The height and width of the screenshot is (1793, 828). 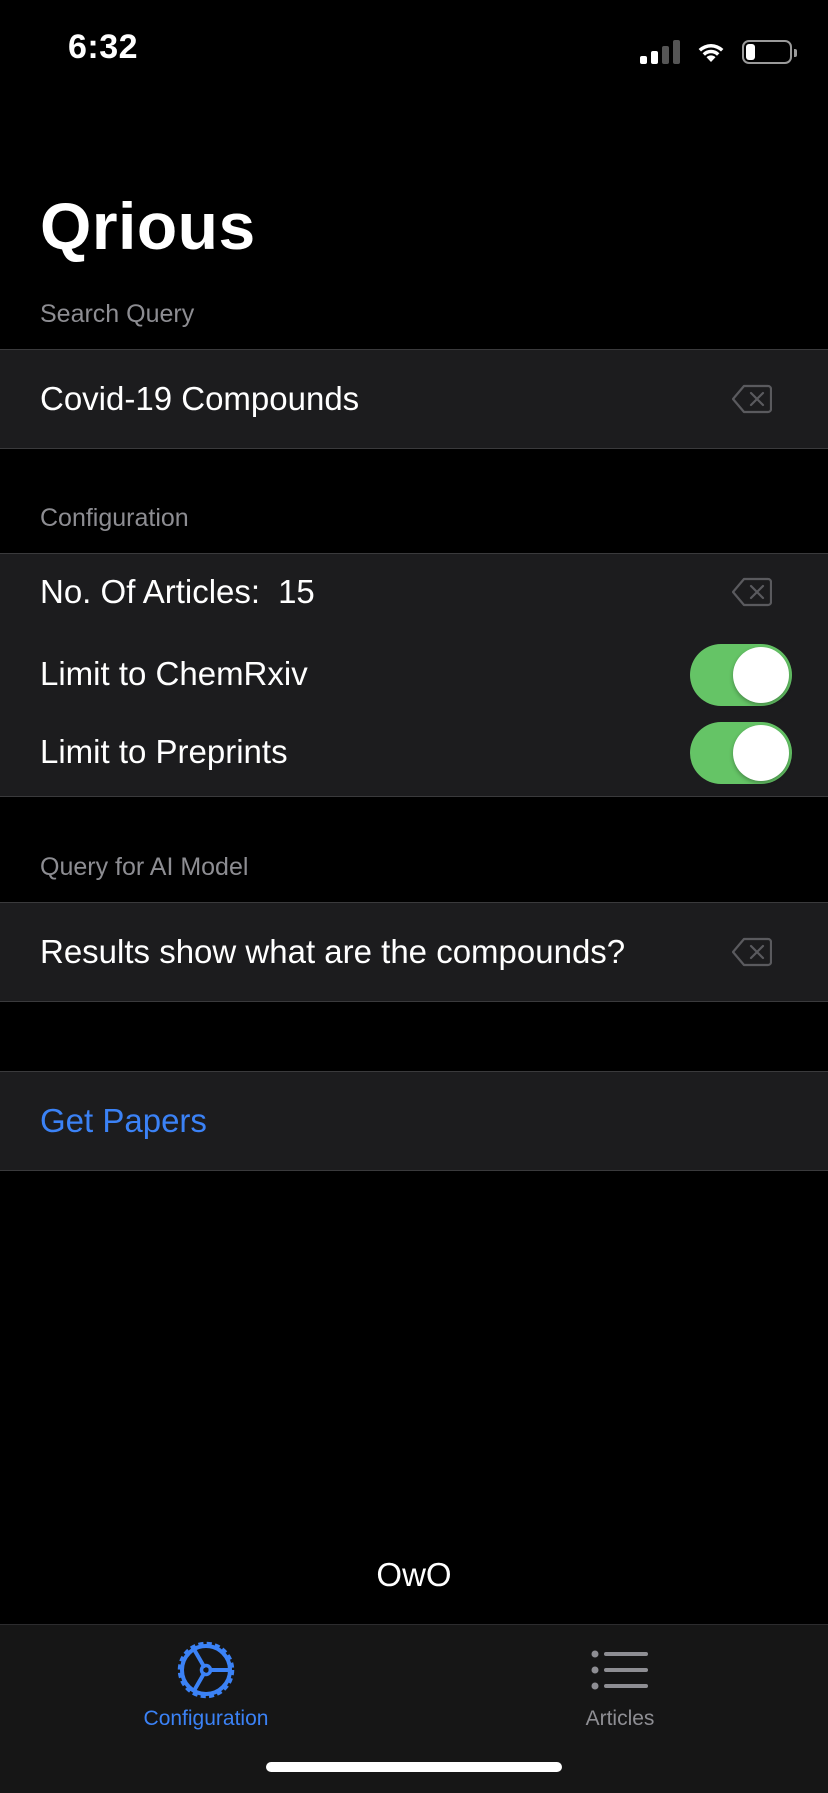 What do you see at coordinates (414, 1767) in the screenshot?
I see `home-indicator` at bounding box center [414, 1767].